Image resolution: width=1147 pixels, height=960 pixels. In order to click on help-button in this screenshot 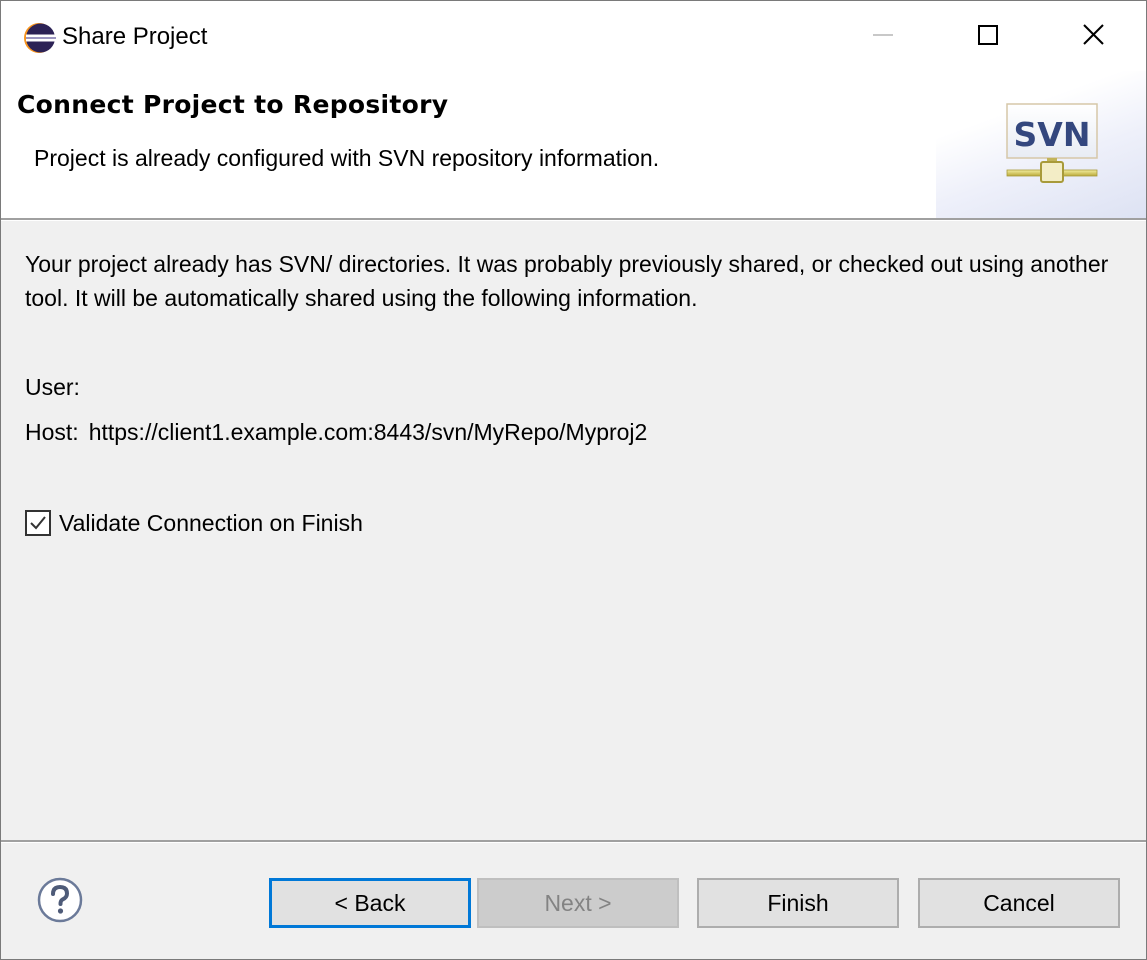, I will do `click(60, 900)`.